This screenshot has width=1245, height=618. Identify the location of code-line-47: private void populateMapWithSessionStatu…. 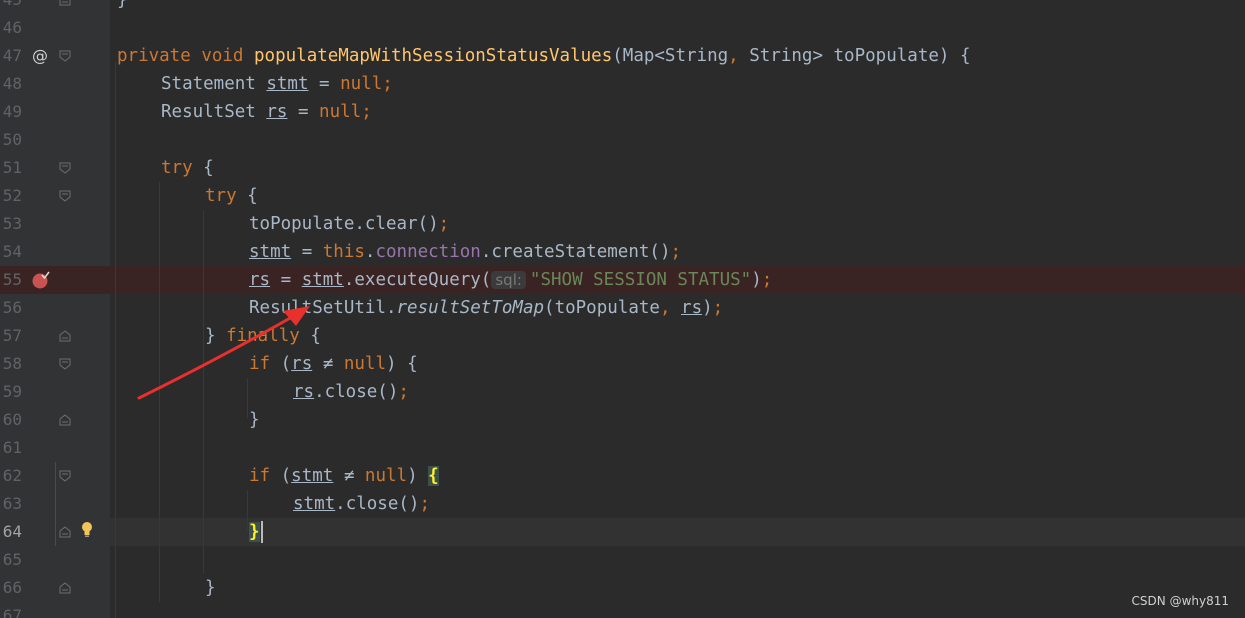
(544, 56).